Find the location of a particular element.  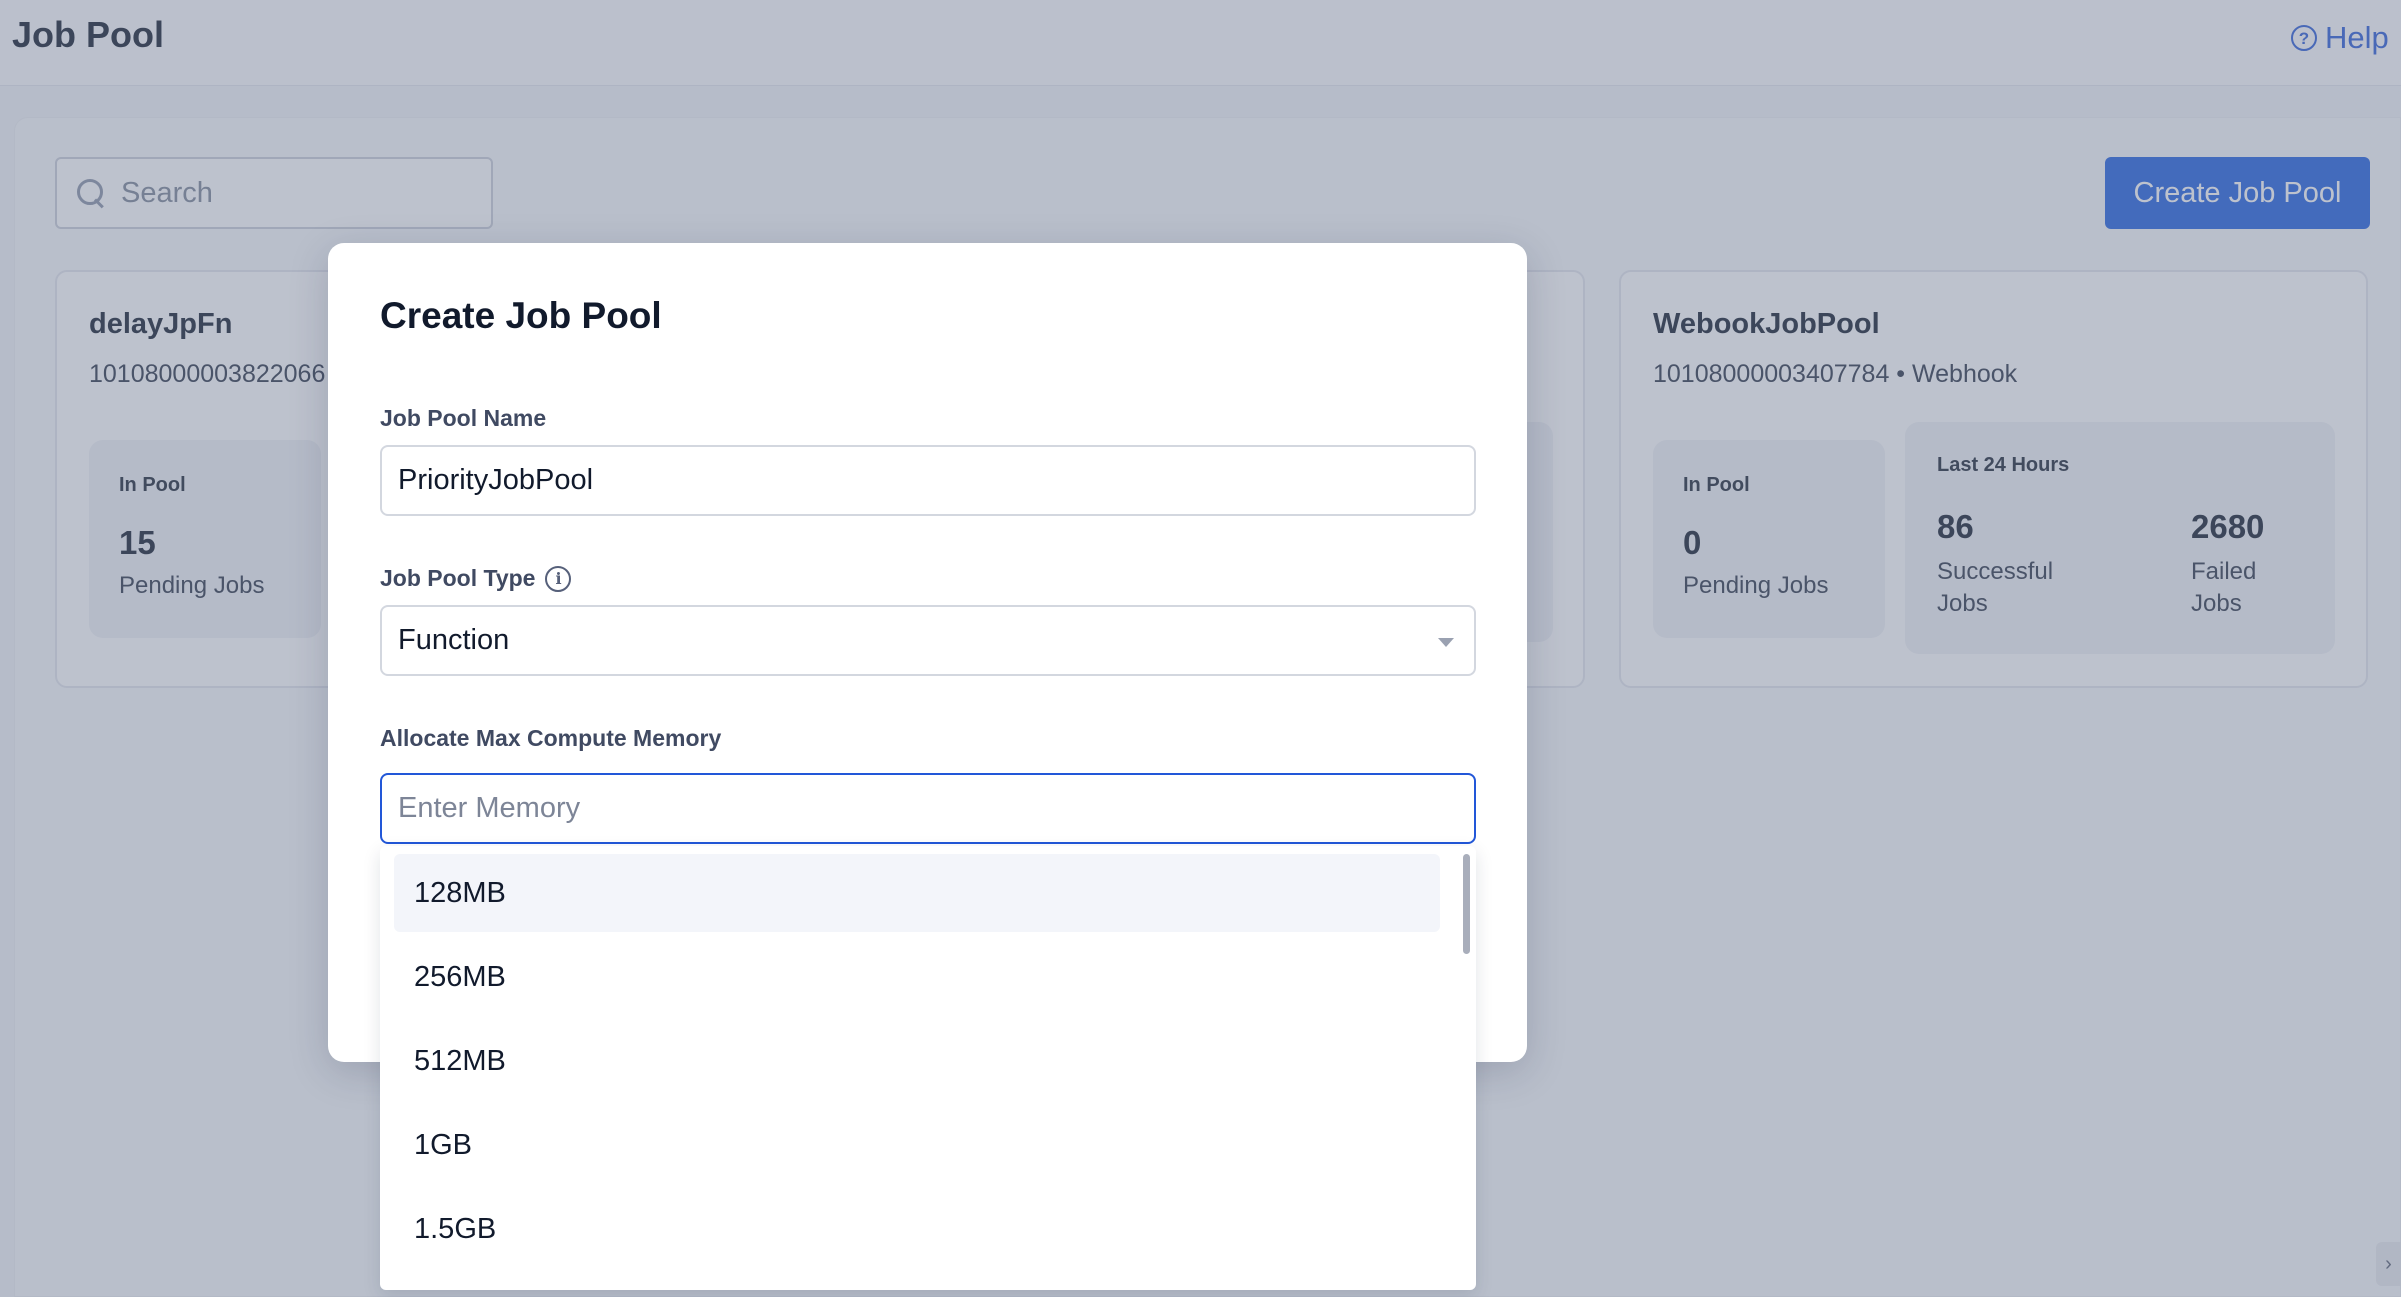

dropdown-scrollbar is located at coordinates (1466, 904).